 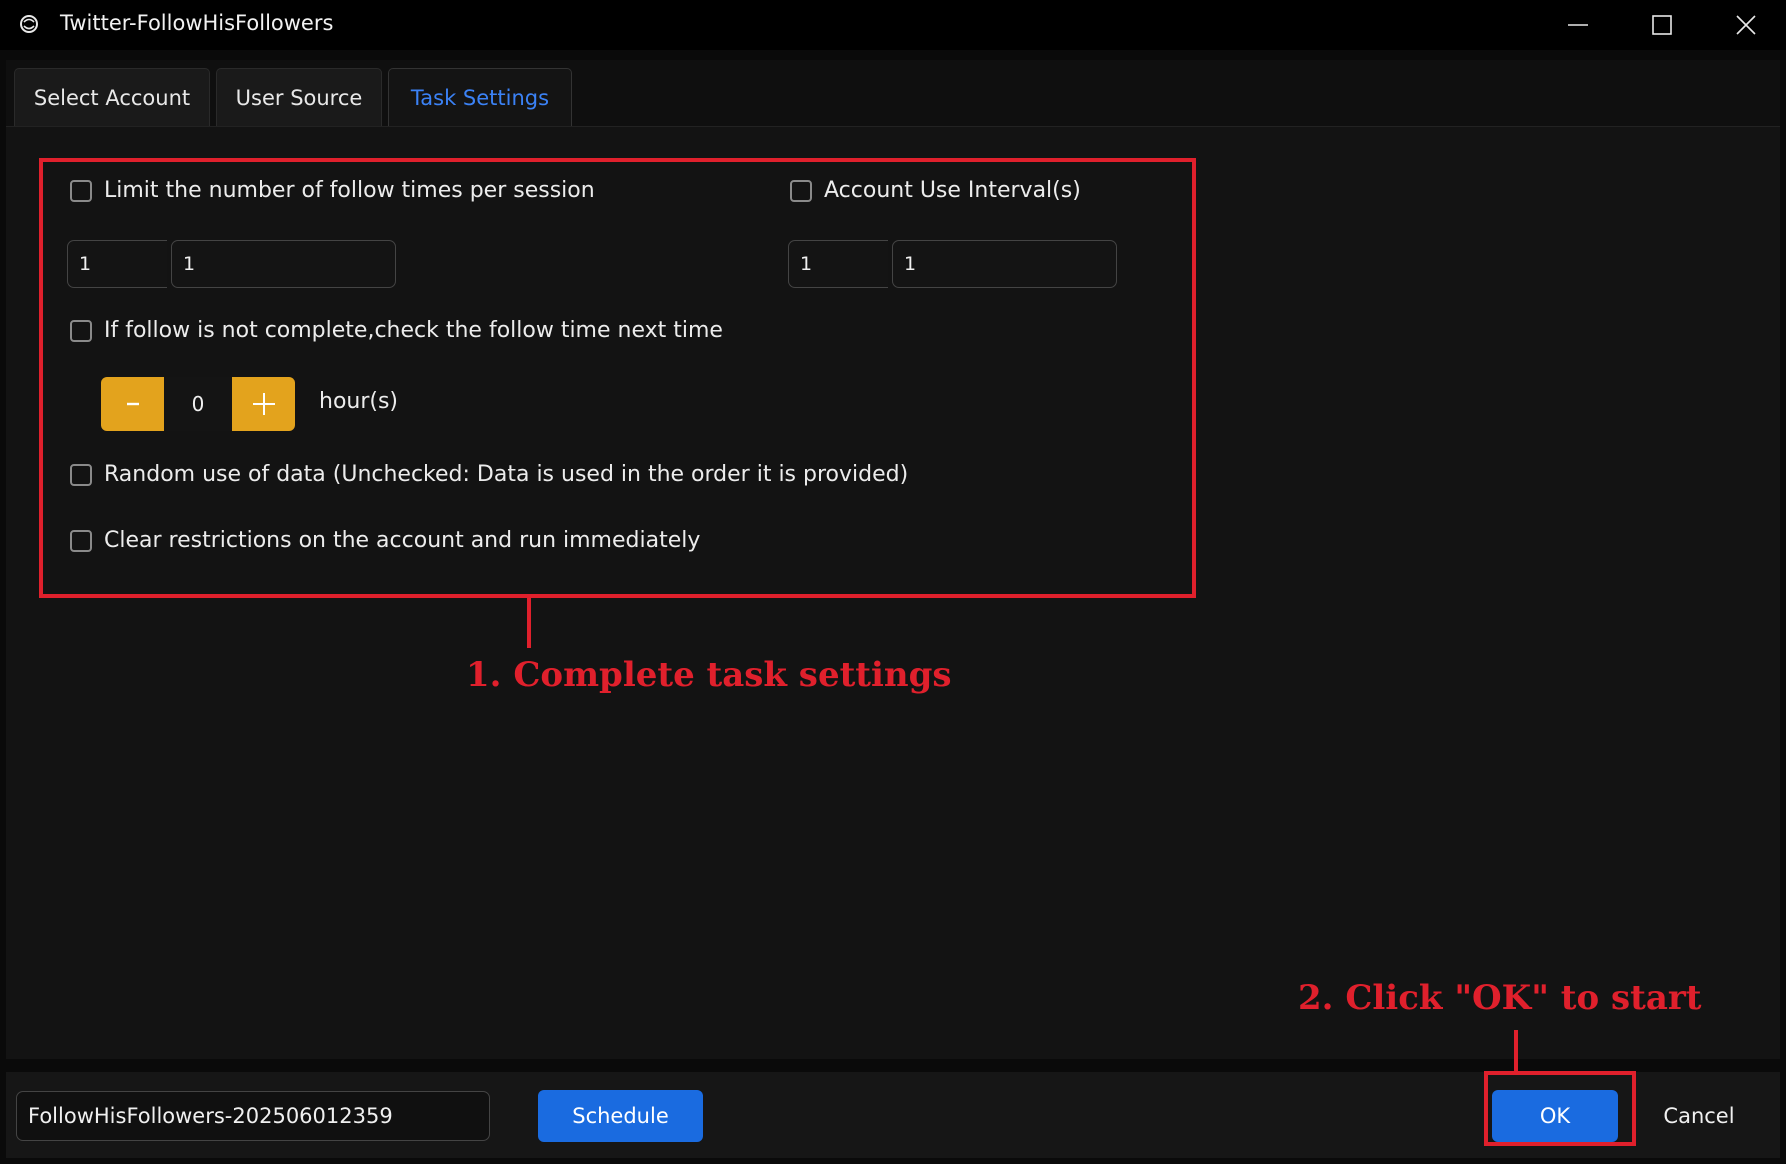 I want to click on maximize-button, so click(x=1662, y=25).